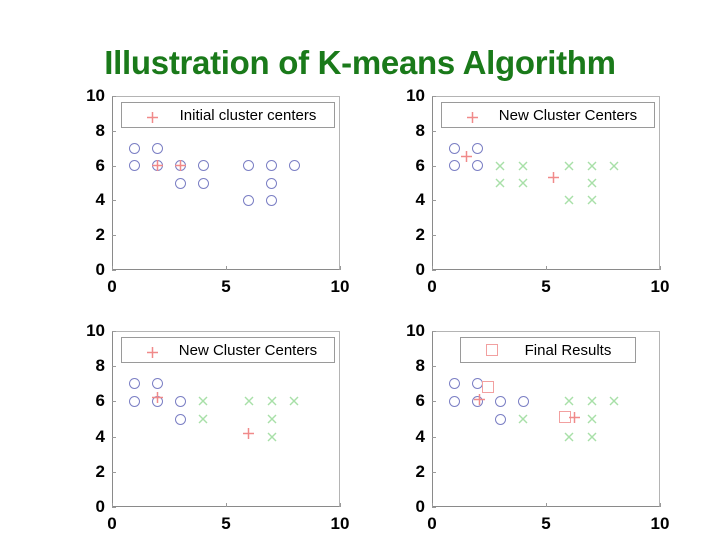  I want to click on legend-label: Initial cluster centers, so click(248, 115).